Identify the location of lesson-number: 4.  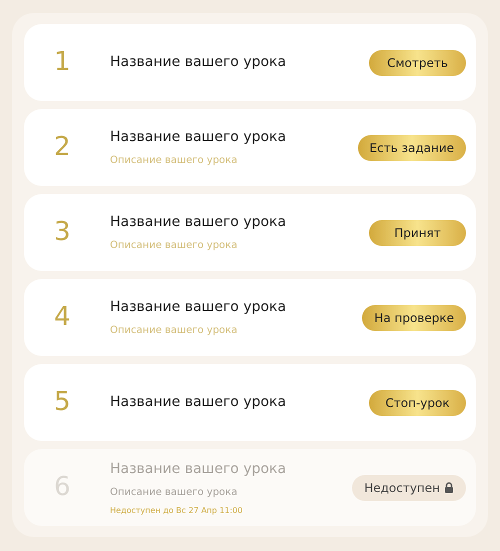
(63, 317).